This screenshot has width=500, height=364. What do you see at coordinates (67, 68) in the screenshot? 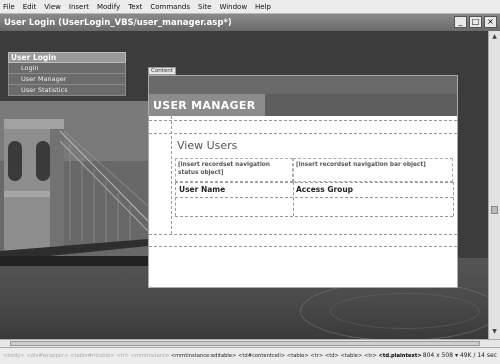
I see `nav-item-login: Login` at bounding box center [67, 68].